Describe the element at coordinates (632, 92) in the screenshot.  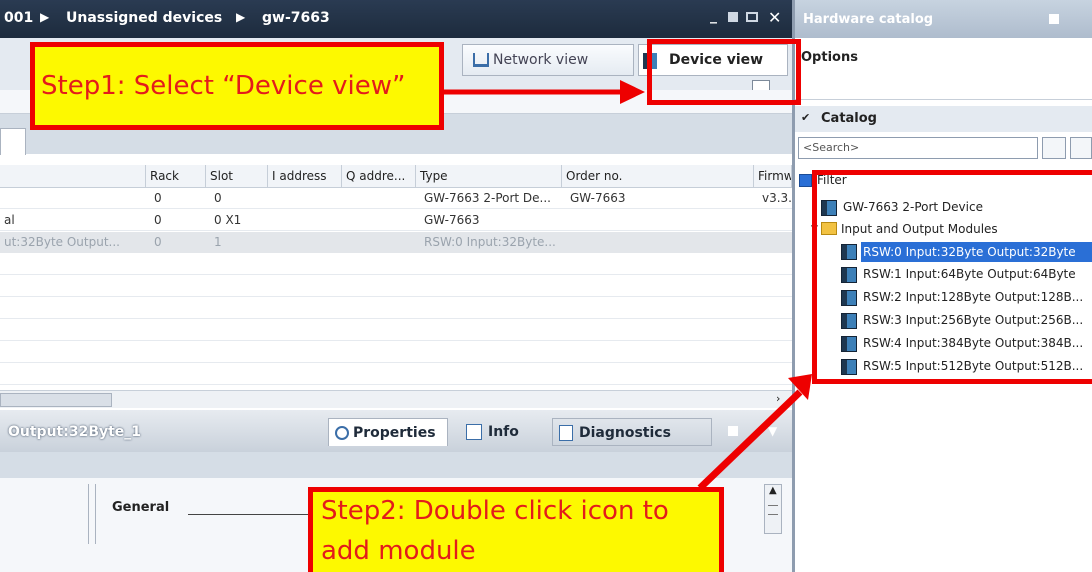
I see `step1-arrow-head` at that location.